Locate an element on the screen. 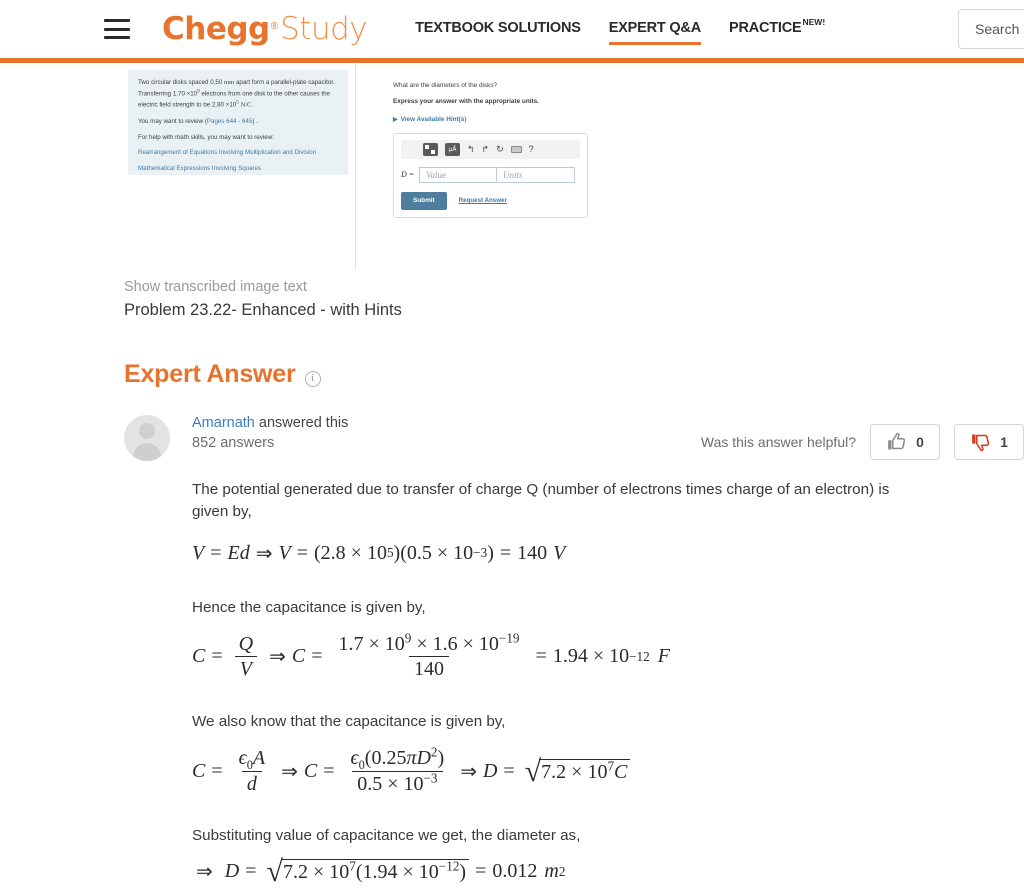 This screenshot has height=888, width=1024. thumbs-up-count: 0 is located at coordinates (920, 442).